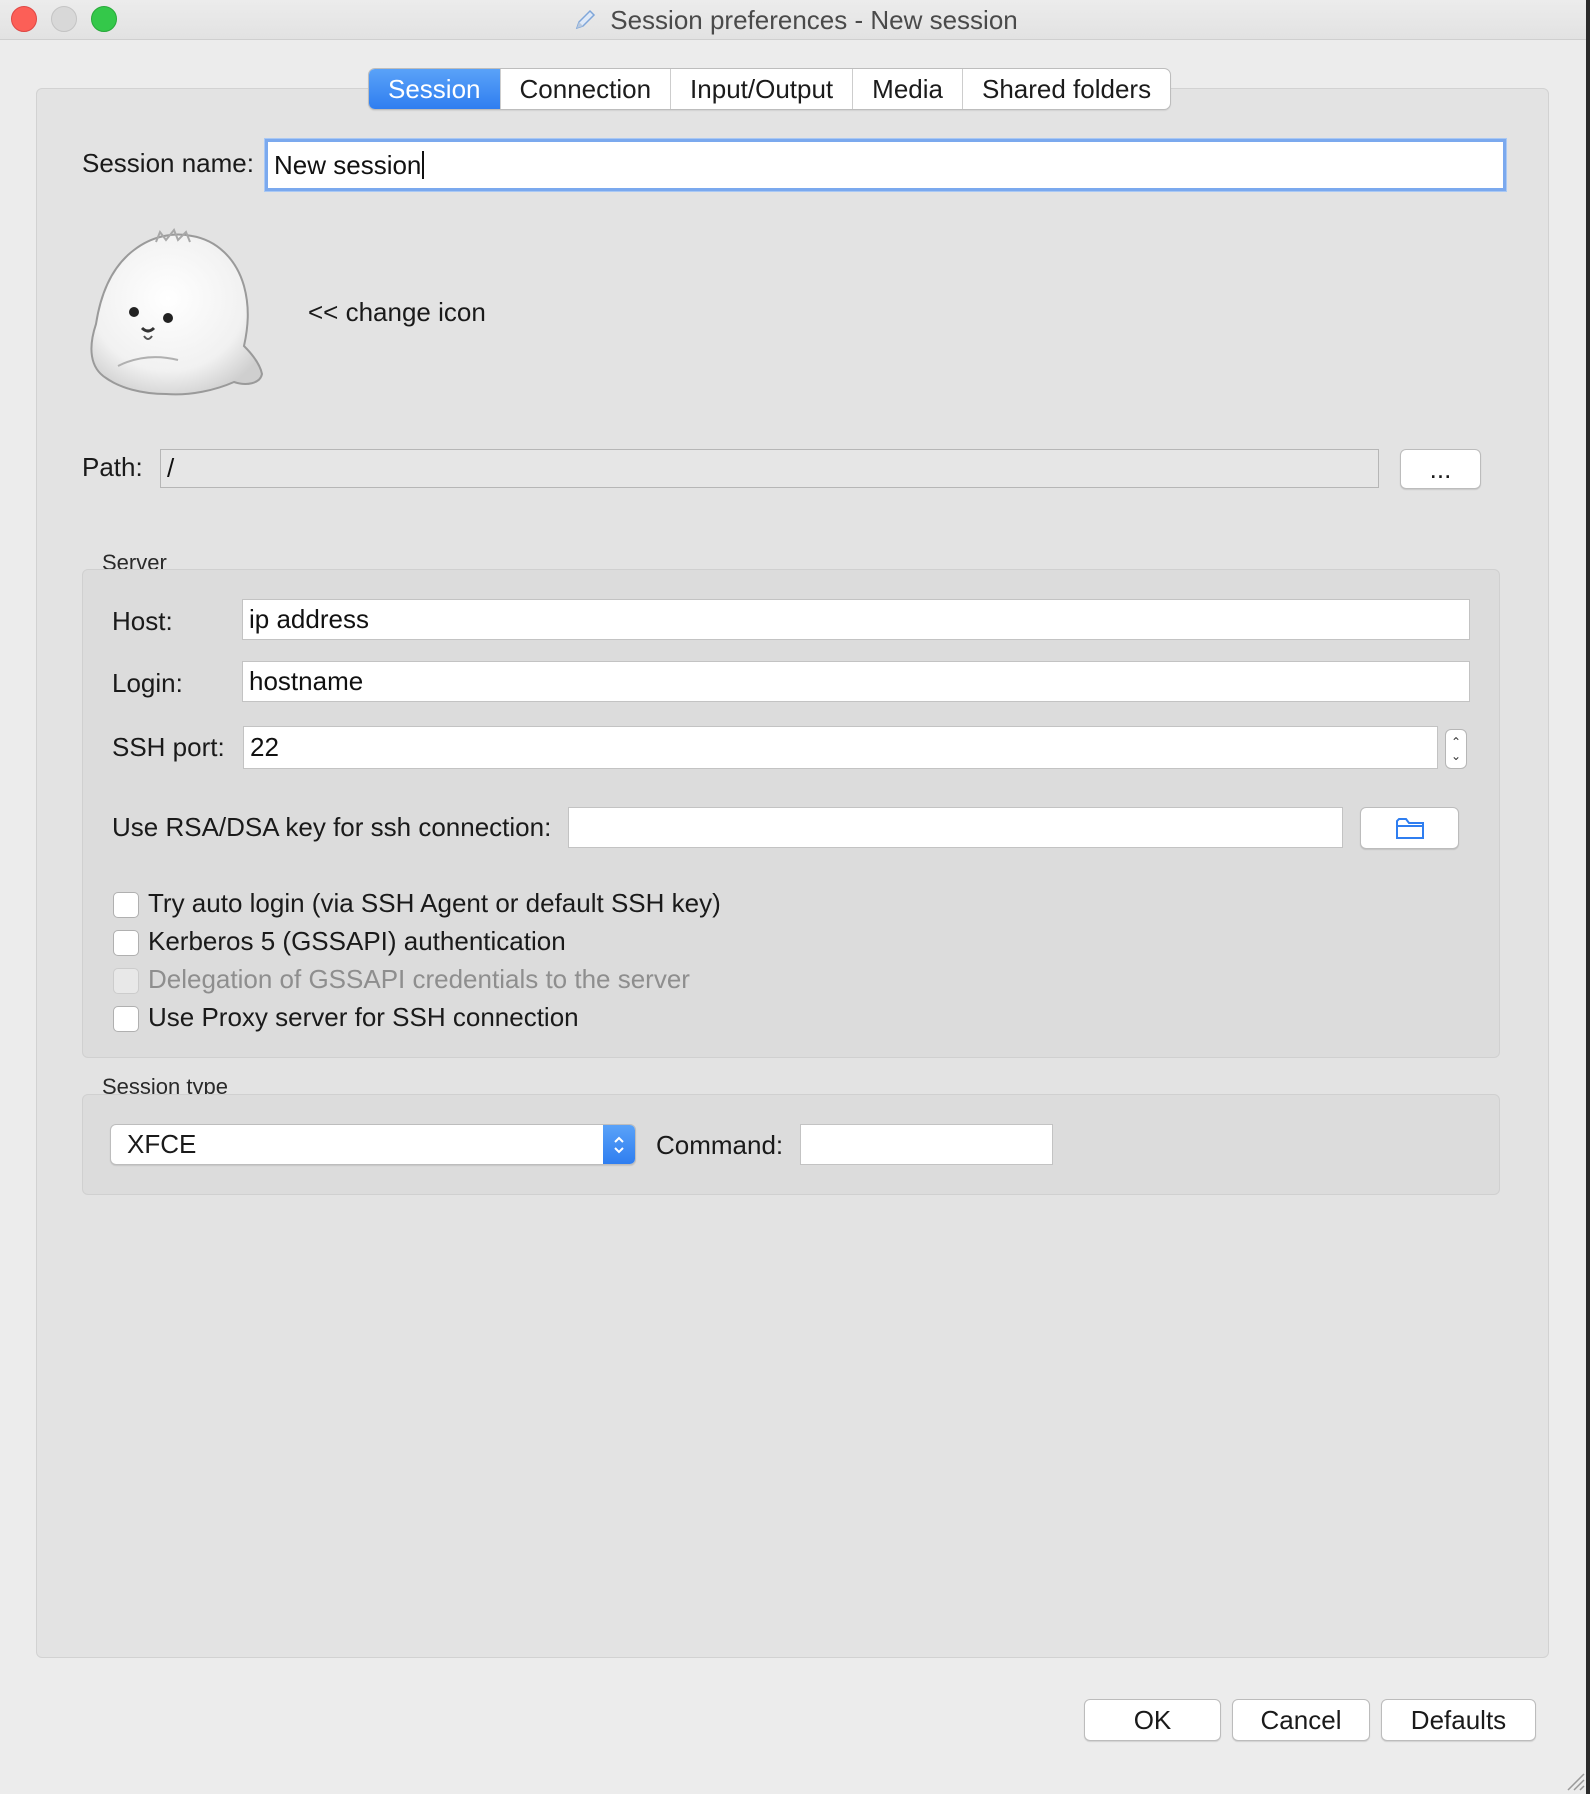  I want to click on session-name-value: New session, so click(348, 164).